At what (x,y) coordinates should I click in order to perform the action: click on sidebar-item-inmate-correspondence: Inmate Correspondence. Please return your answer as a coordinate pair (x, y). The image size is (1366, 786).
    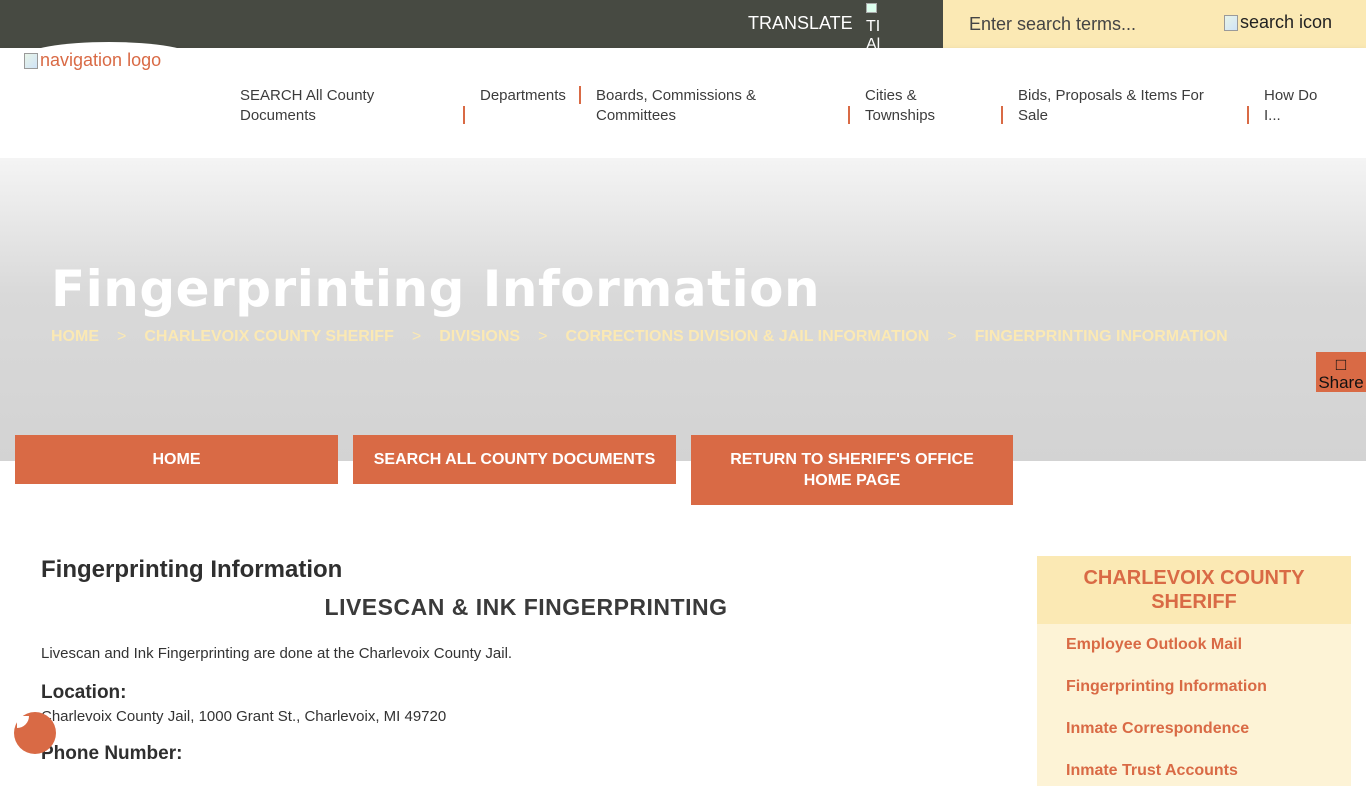
    Looking at the image, I should click on (1157, 729).